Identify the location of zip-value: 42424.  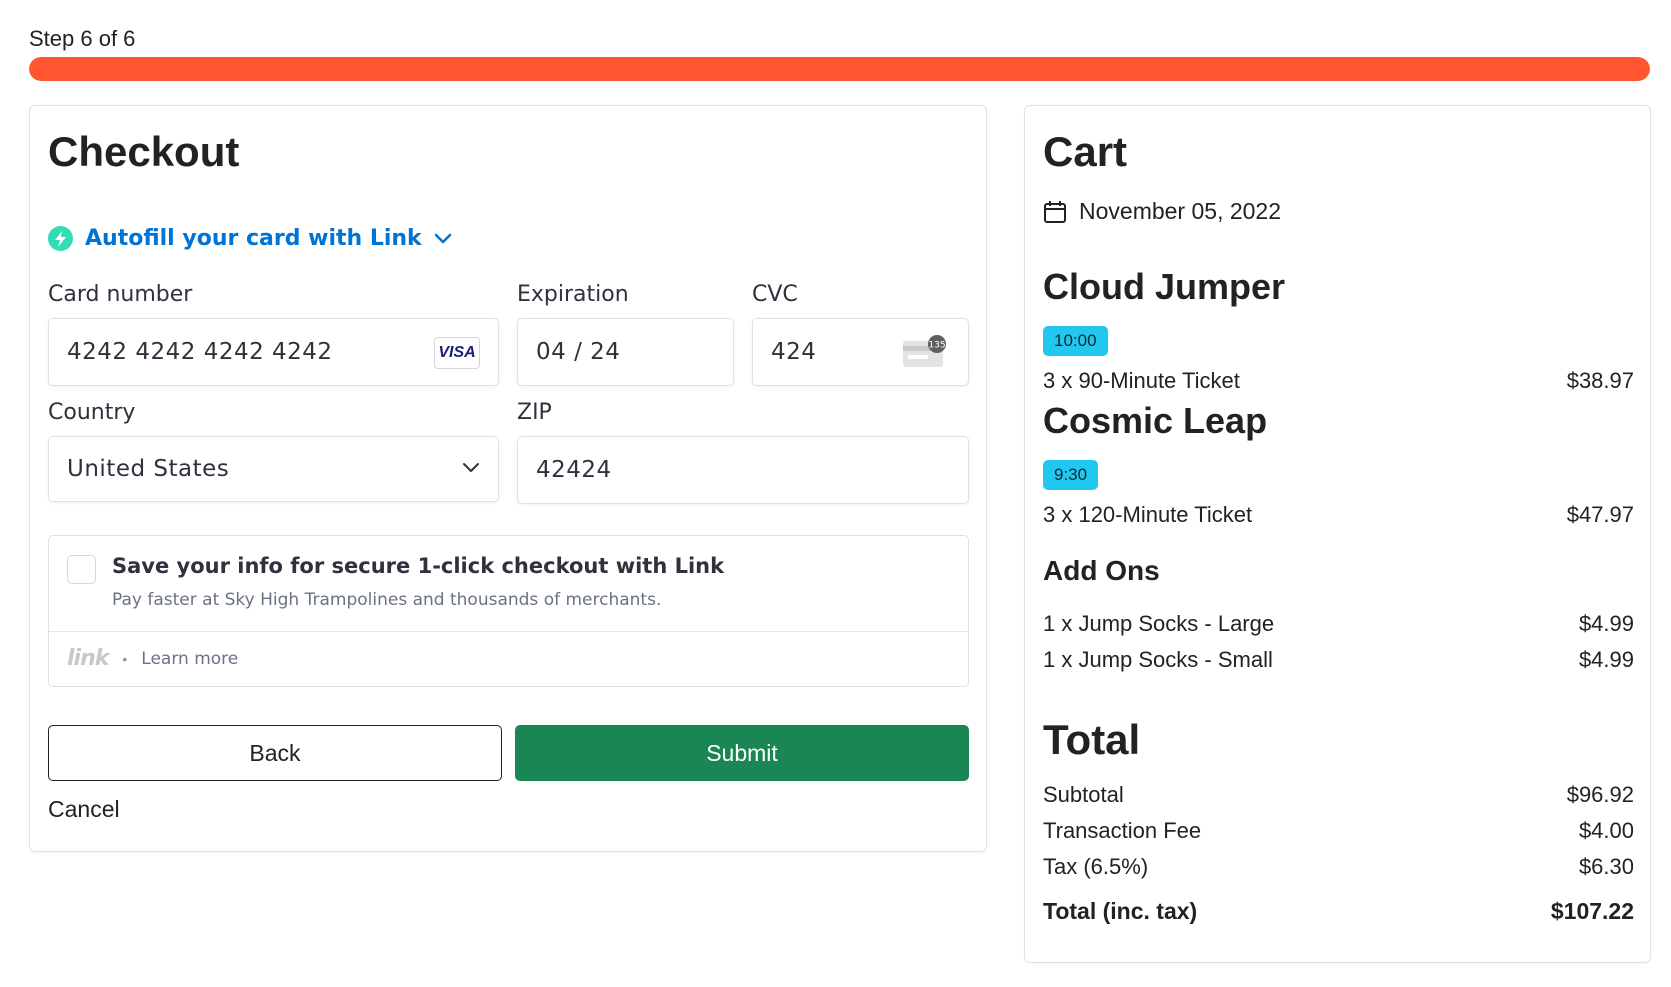
(574, 470).